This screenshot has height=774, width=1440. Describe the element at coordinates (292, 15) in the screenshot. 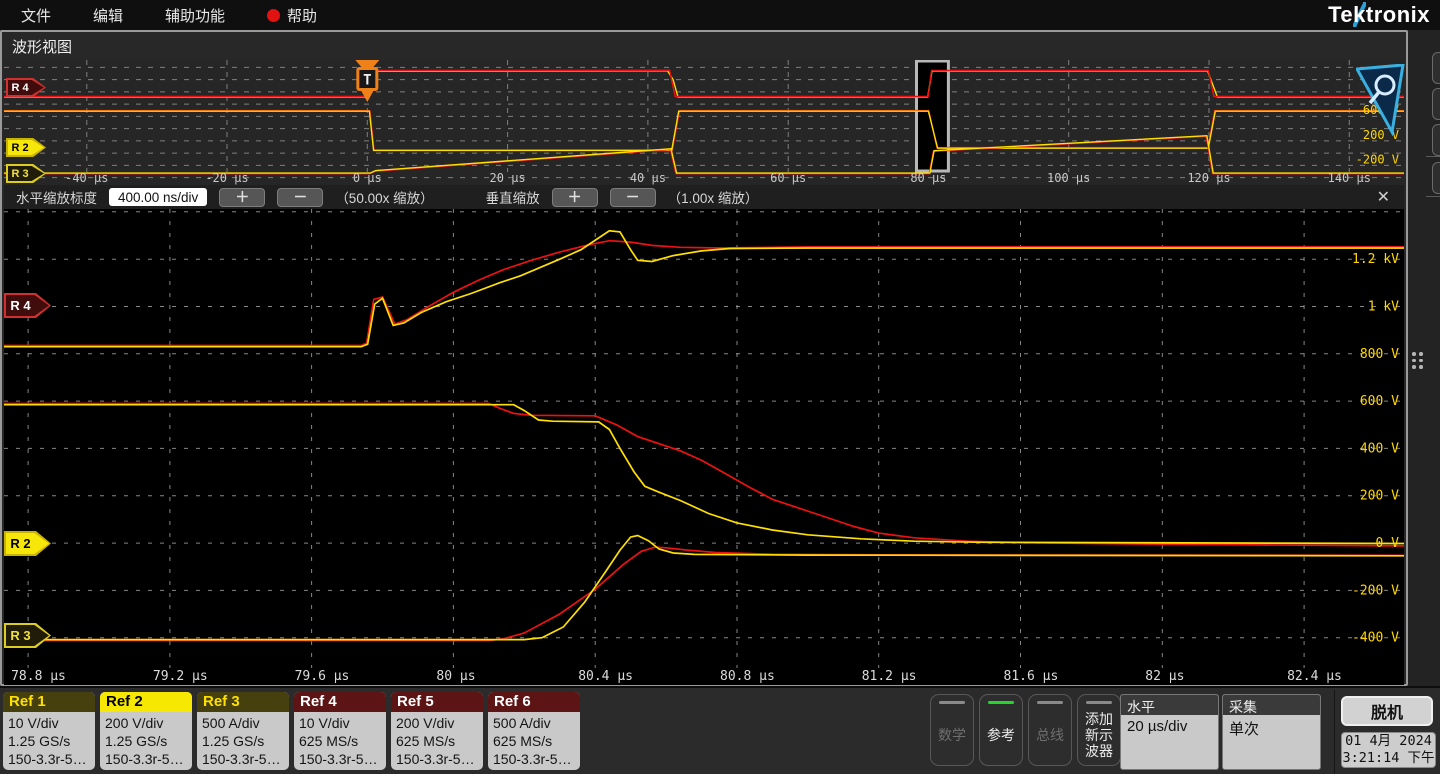

I see `menu-item-帮助: 帮助` at that location.